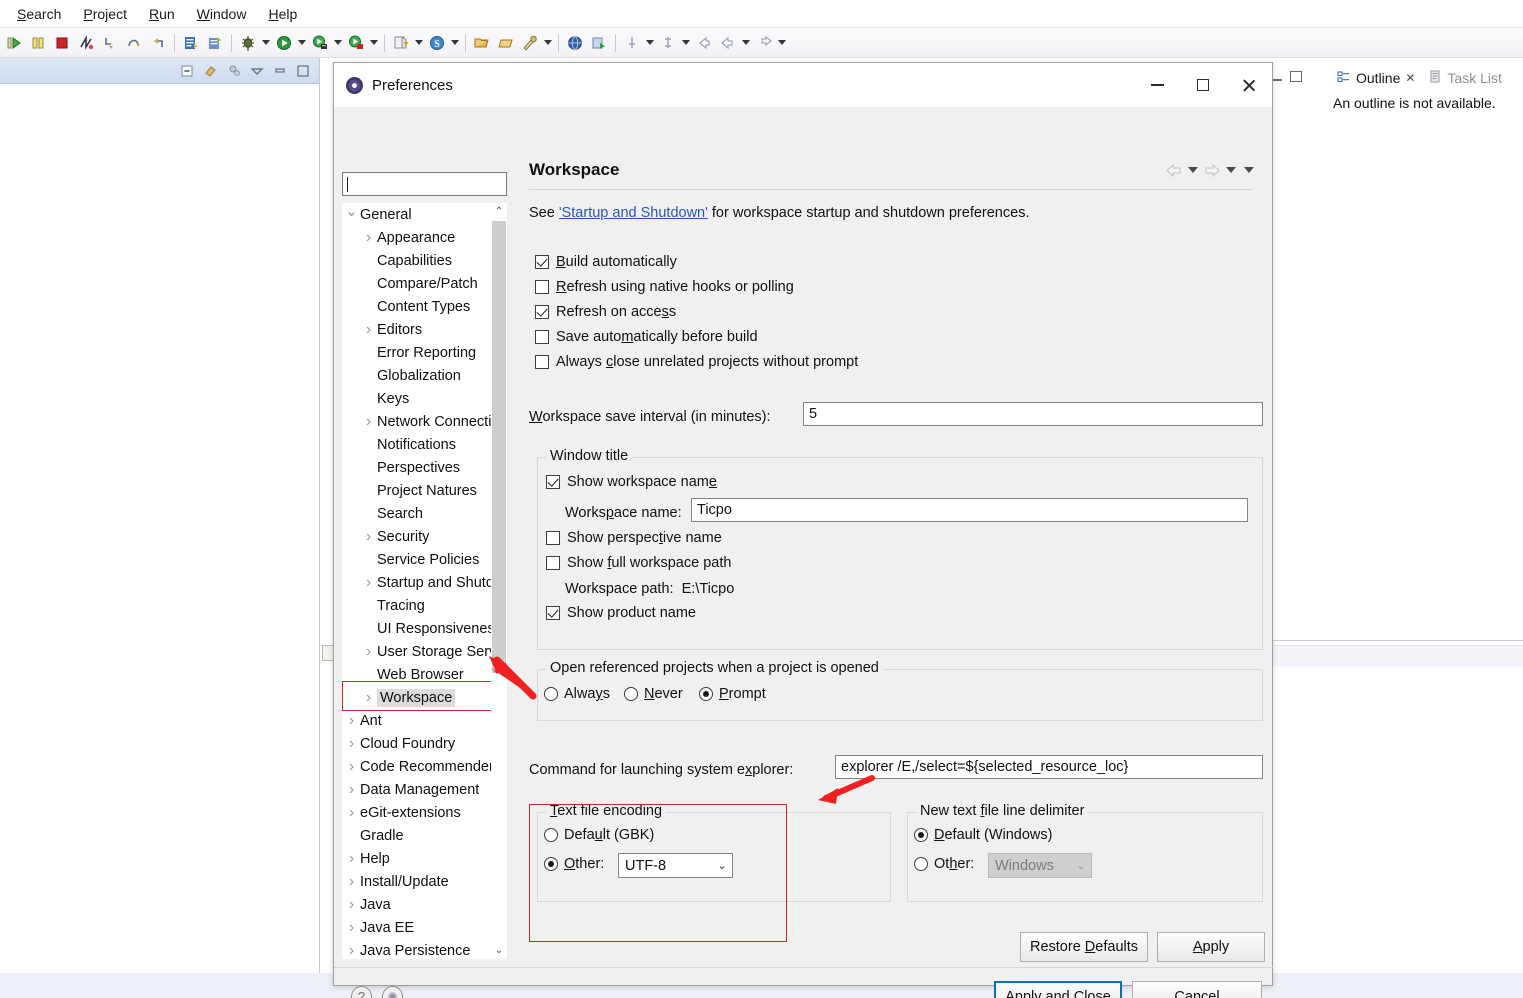  What do you see at coordinates (1211, 947) in the screenshot?
I see `apply-button: Apply` at bounding box center [1211, 947].